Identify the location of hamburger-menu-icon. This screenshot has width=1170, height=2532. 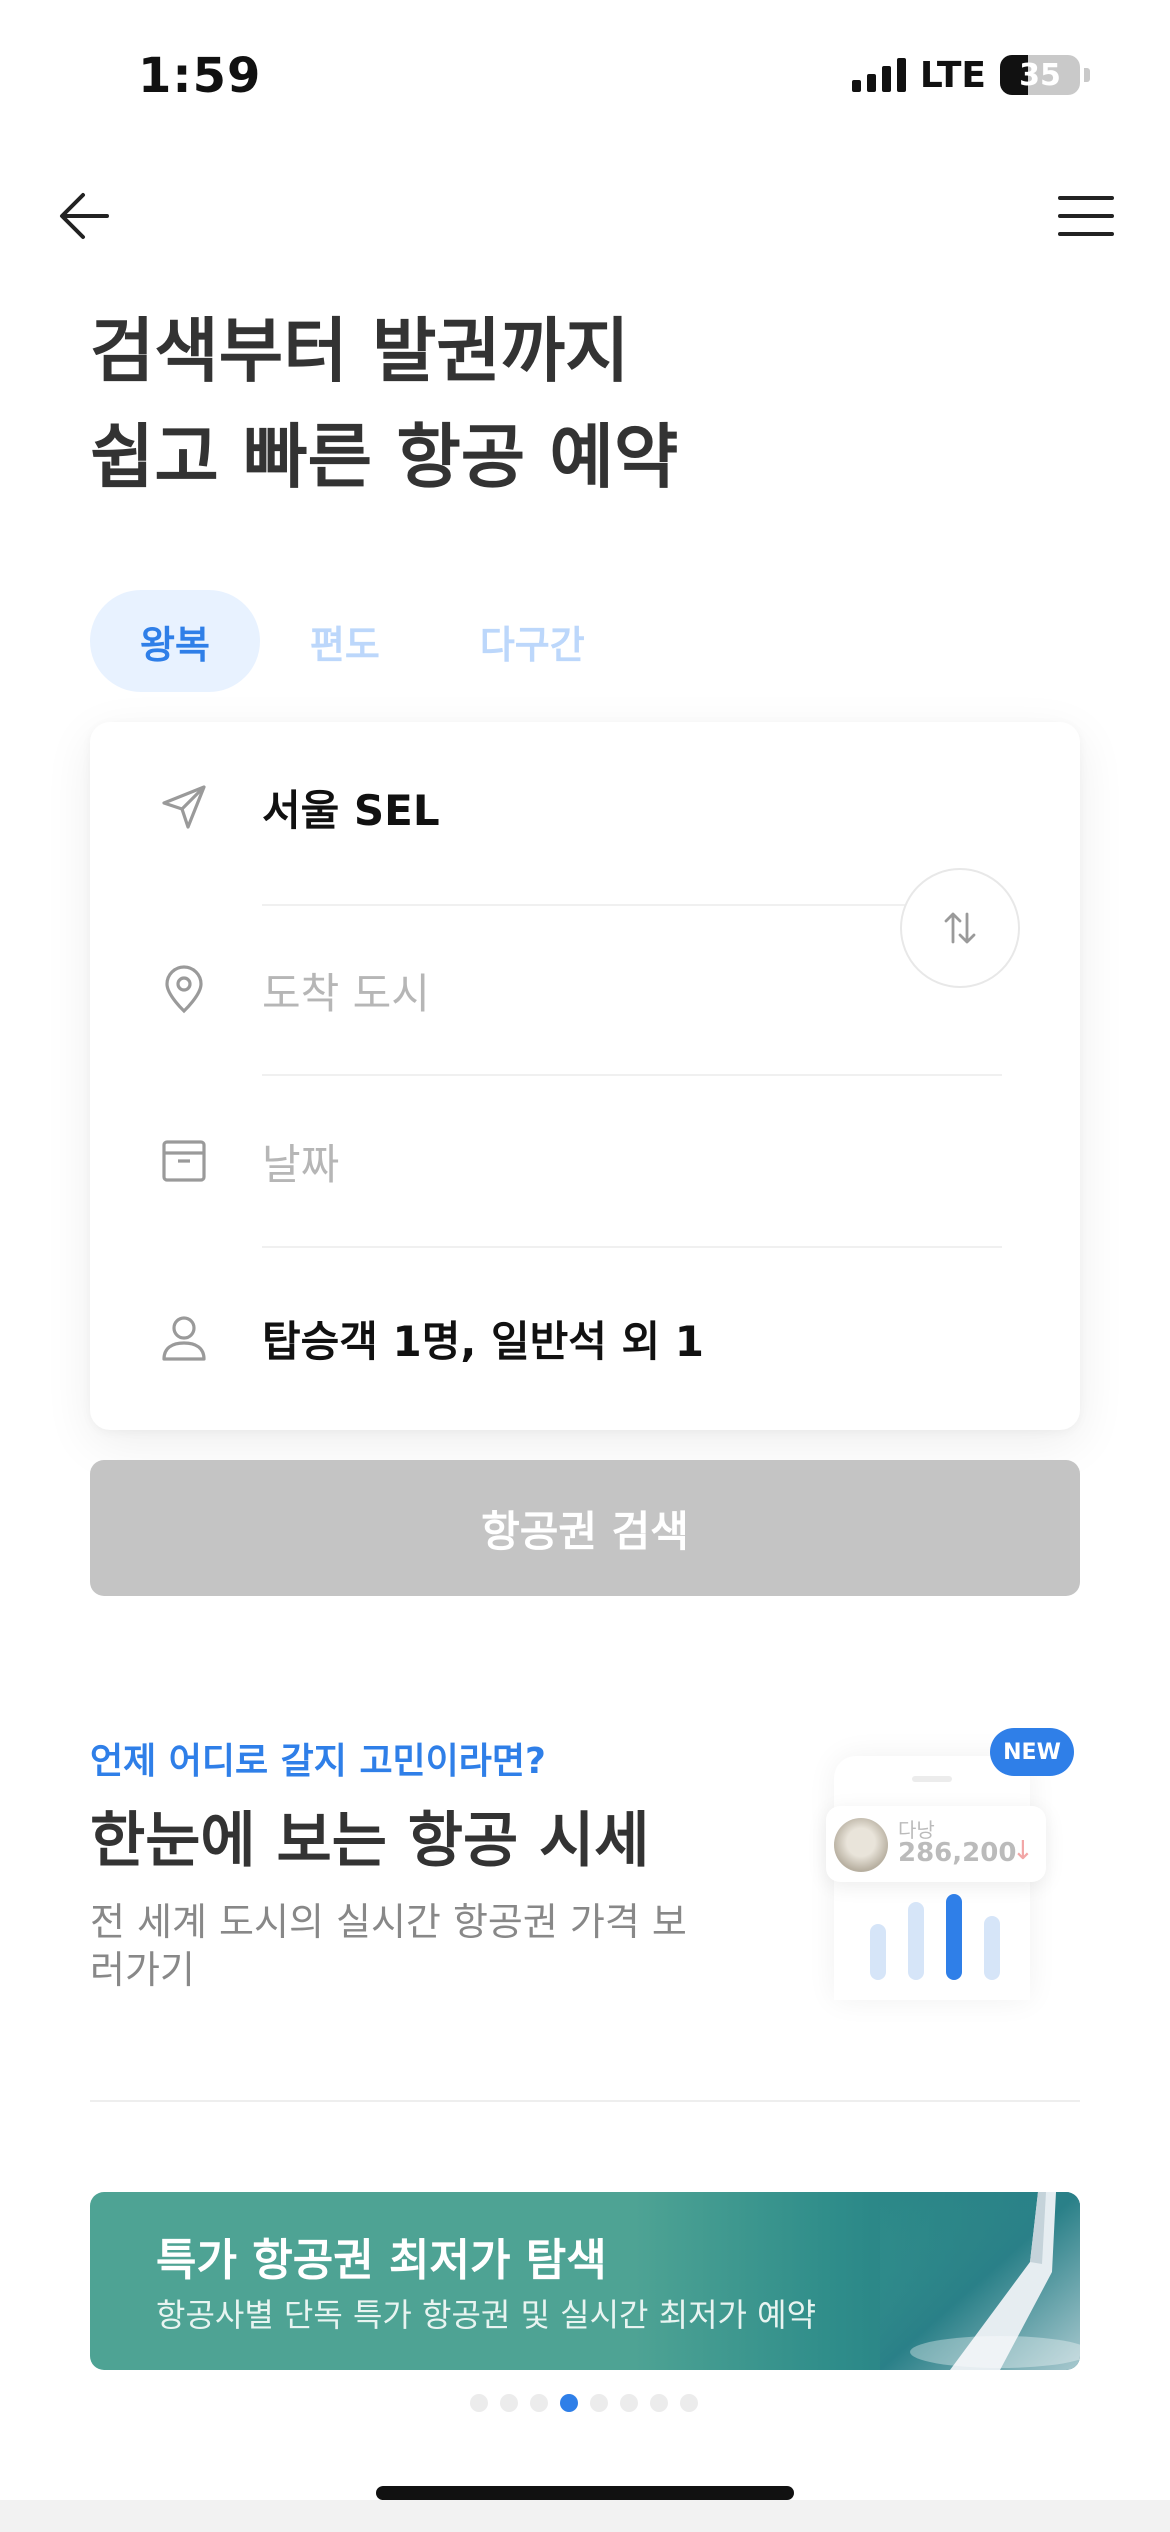
(1086, 216).